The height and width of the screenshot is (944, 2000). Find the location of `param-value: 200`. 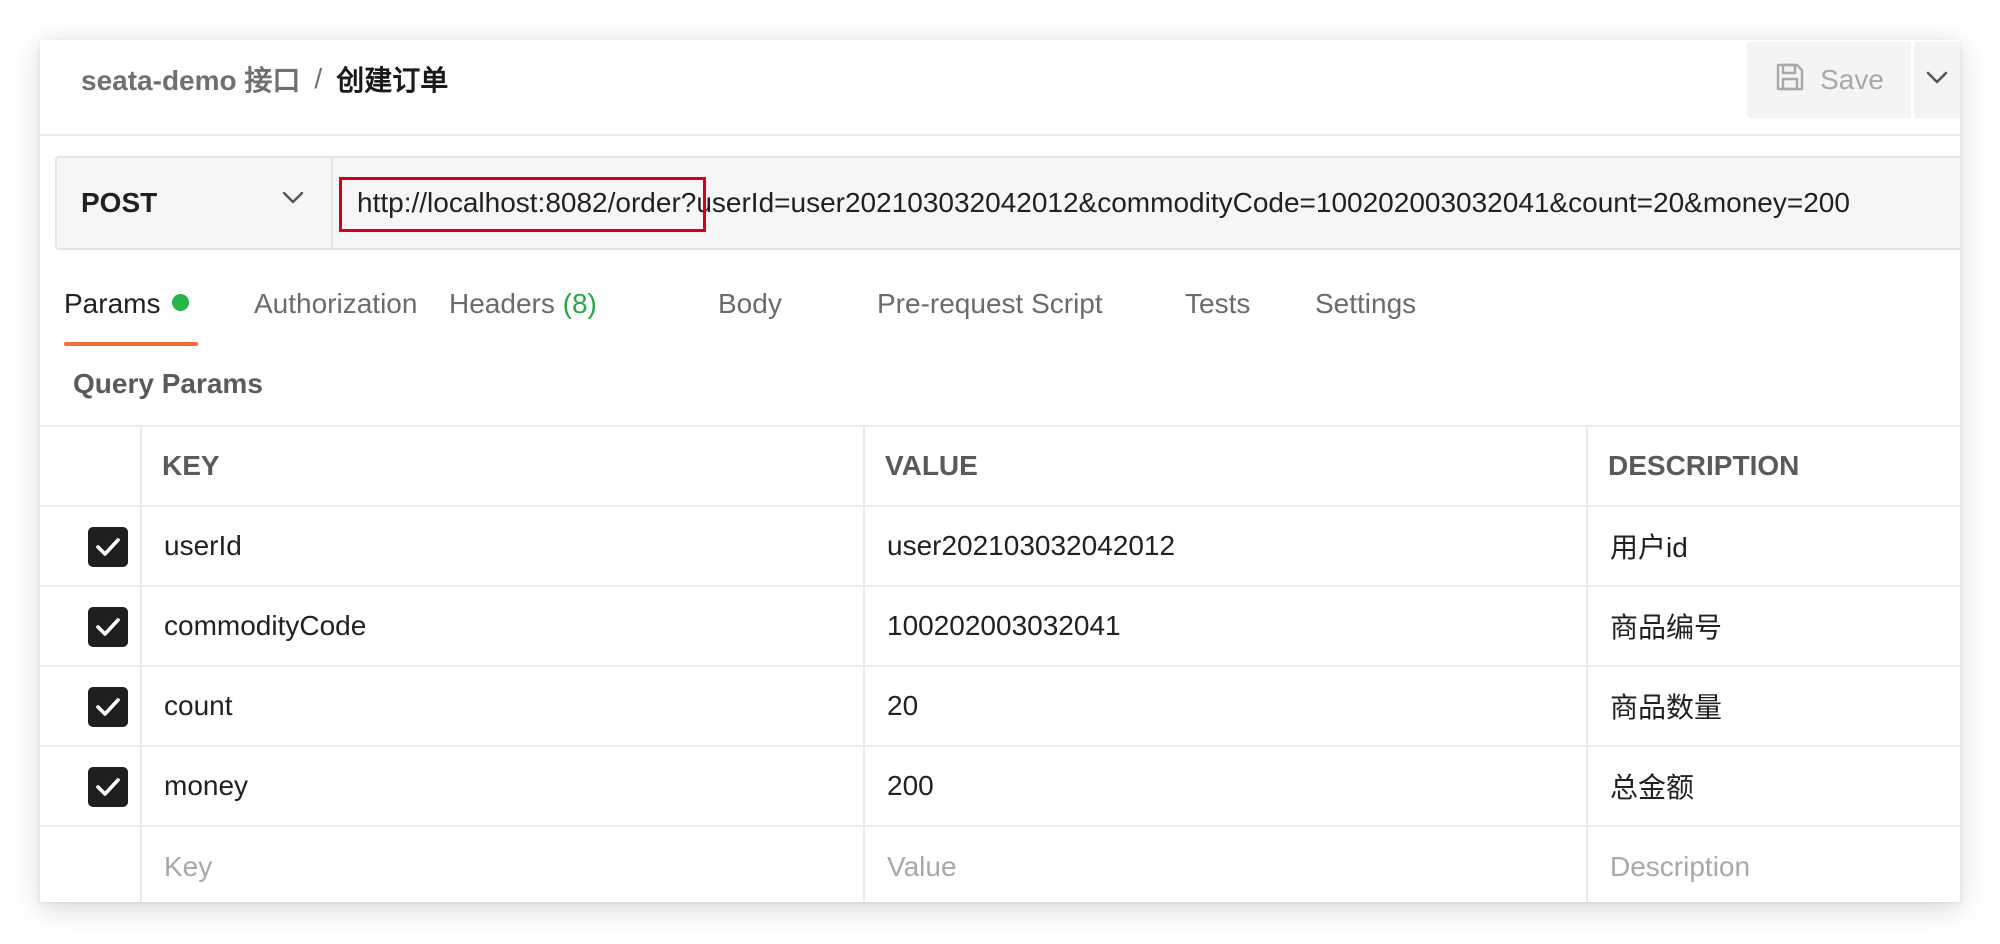

param-value: 200 is located at coordinates (910, 786).